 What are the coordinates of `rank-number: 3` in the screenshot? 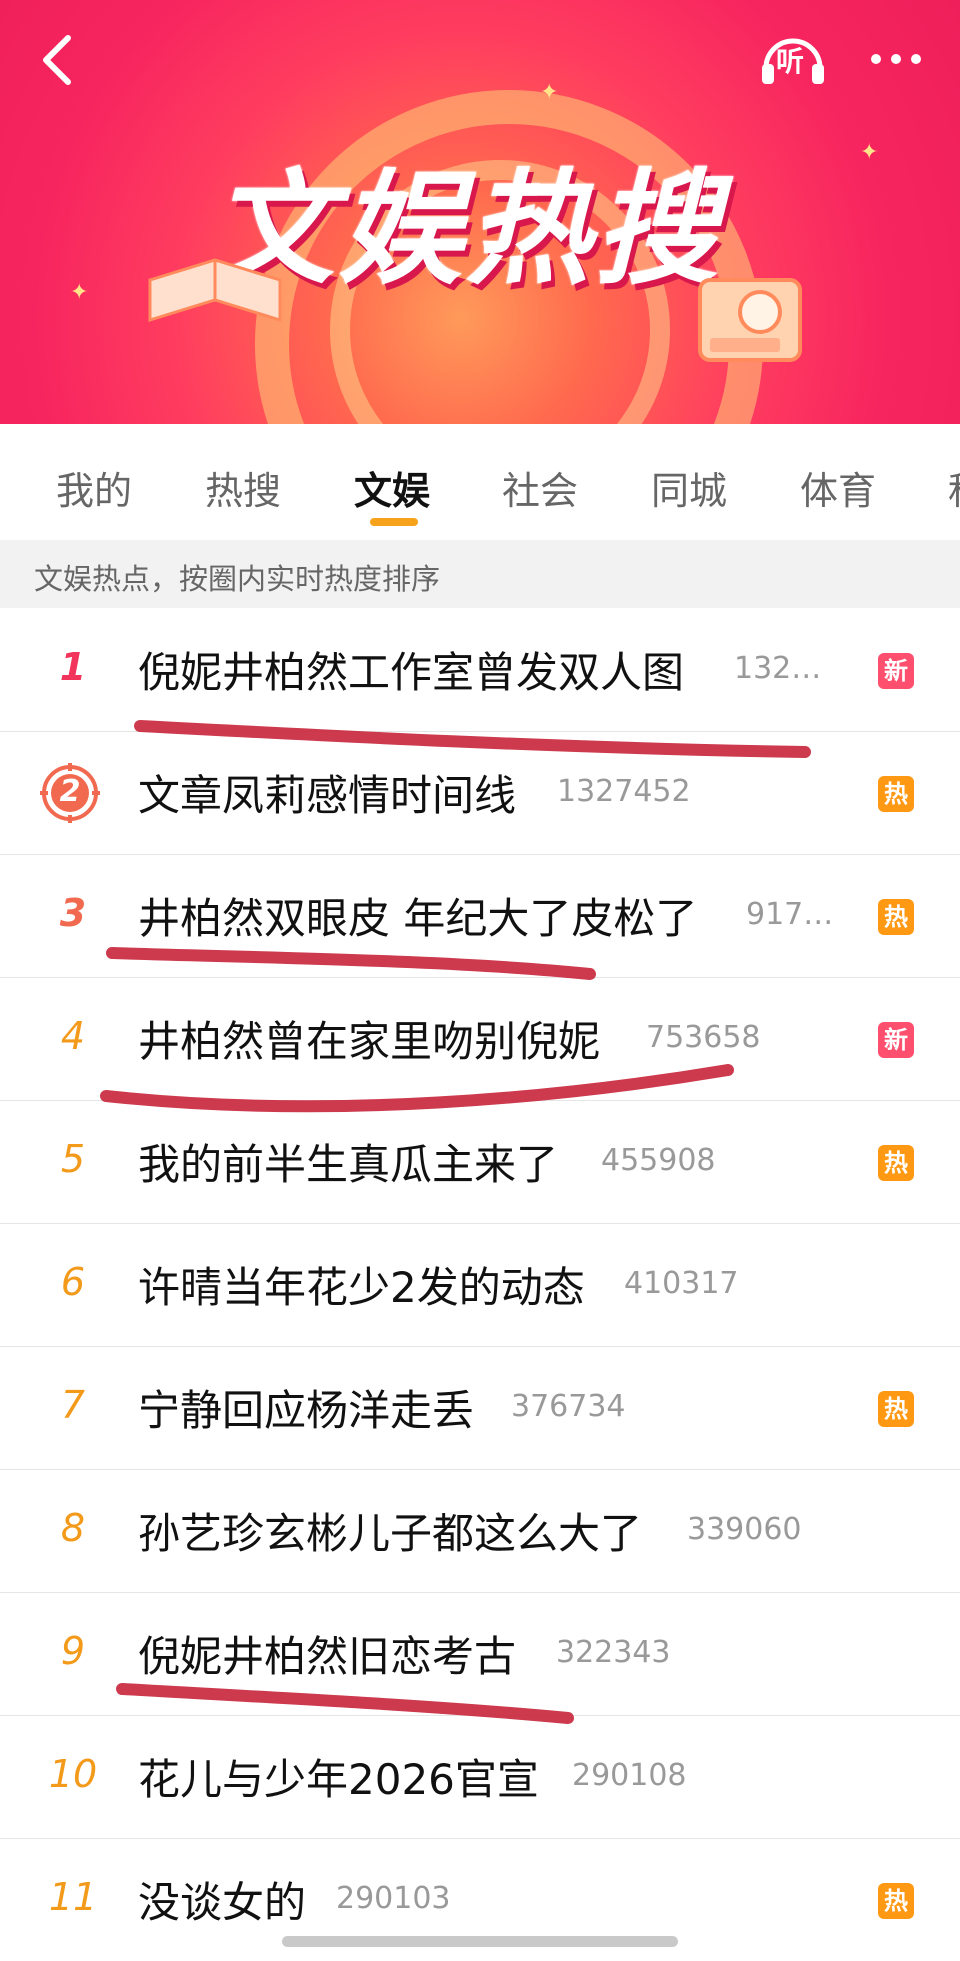 It's located at (73, 913).